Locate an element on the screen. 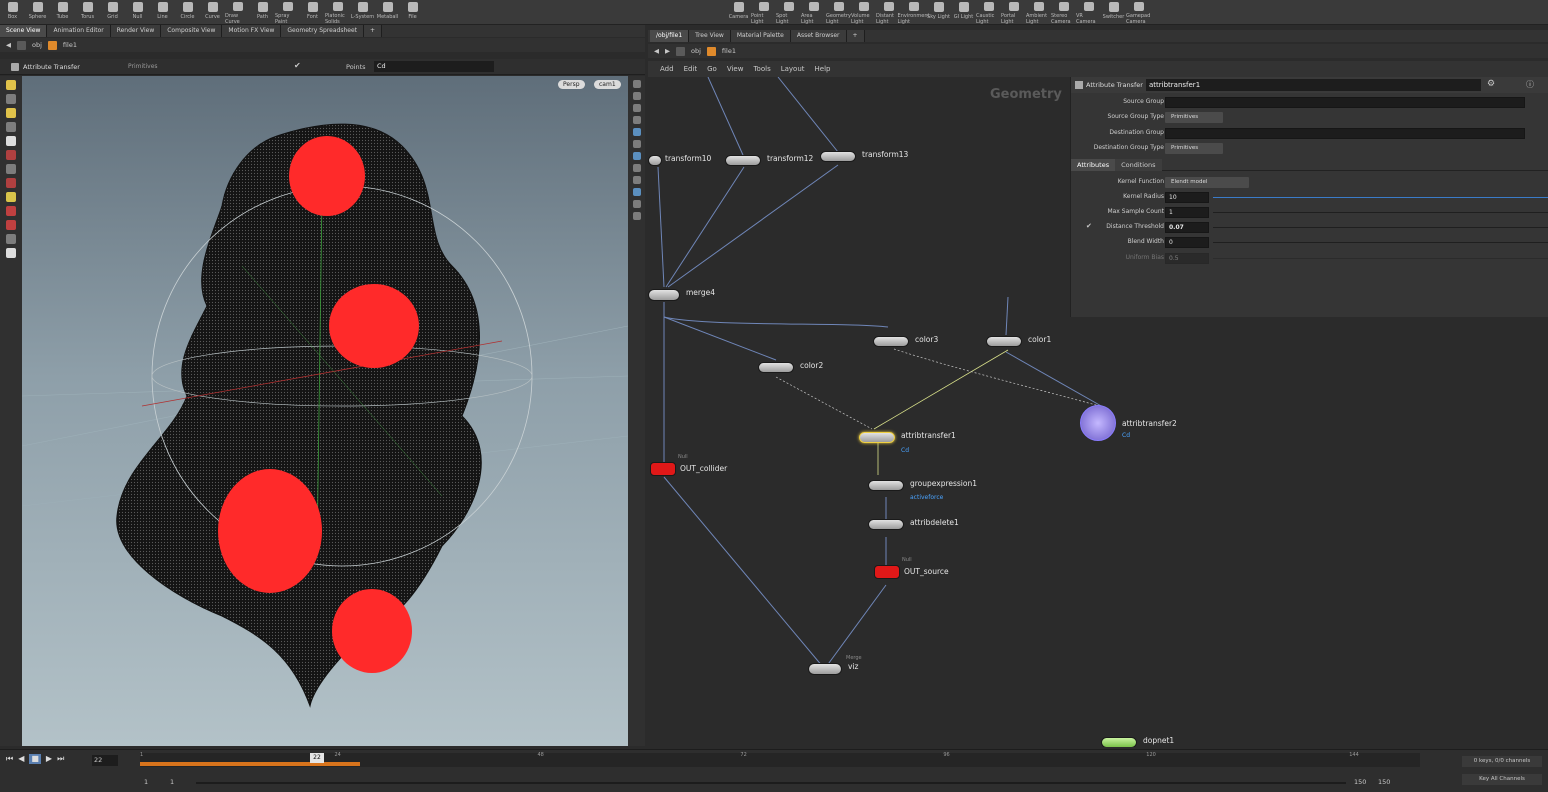  node-groupexpression1: groupexpression1 activeforce is located at coordinates (922, 490).